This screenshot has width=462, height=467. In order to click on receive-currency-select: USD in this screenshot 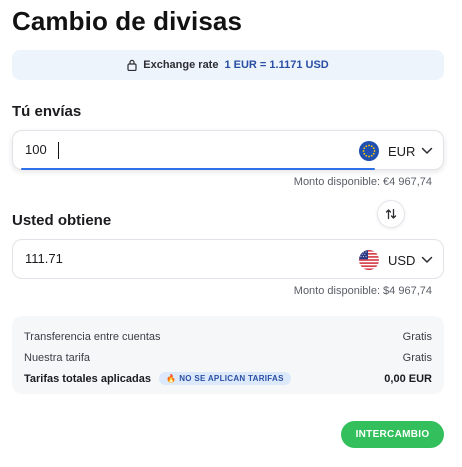, I will do `click(396, 260)`.